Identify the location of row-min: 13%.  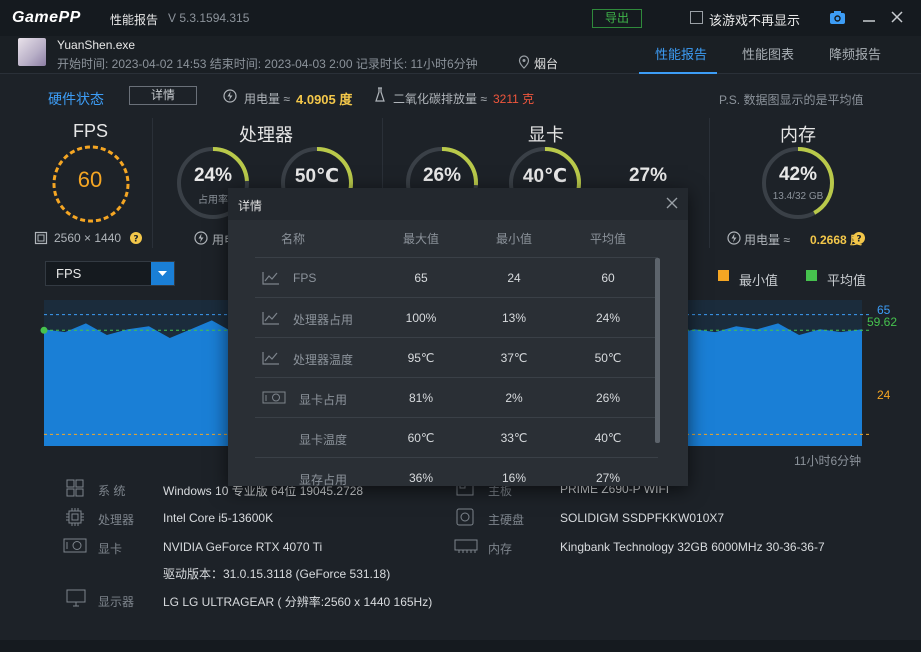
(514, 318).